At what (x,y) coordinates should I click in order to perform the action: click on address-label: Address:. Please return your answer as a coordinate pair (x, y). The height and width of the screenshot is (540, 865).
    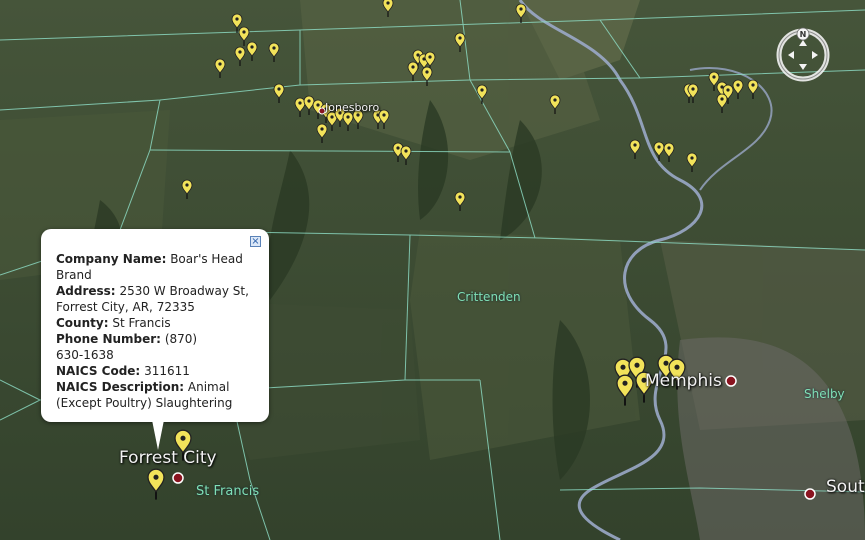
    Looking at the image, I should click on (86, 291).